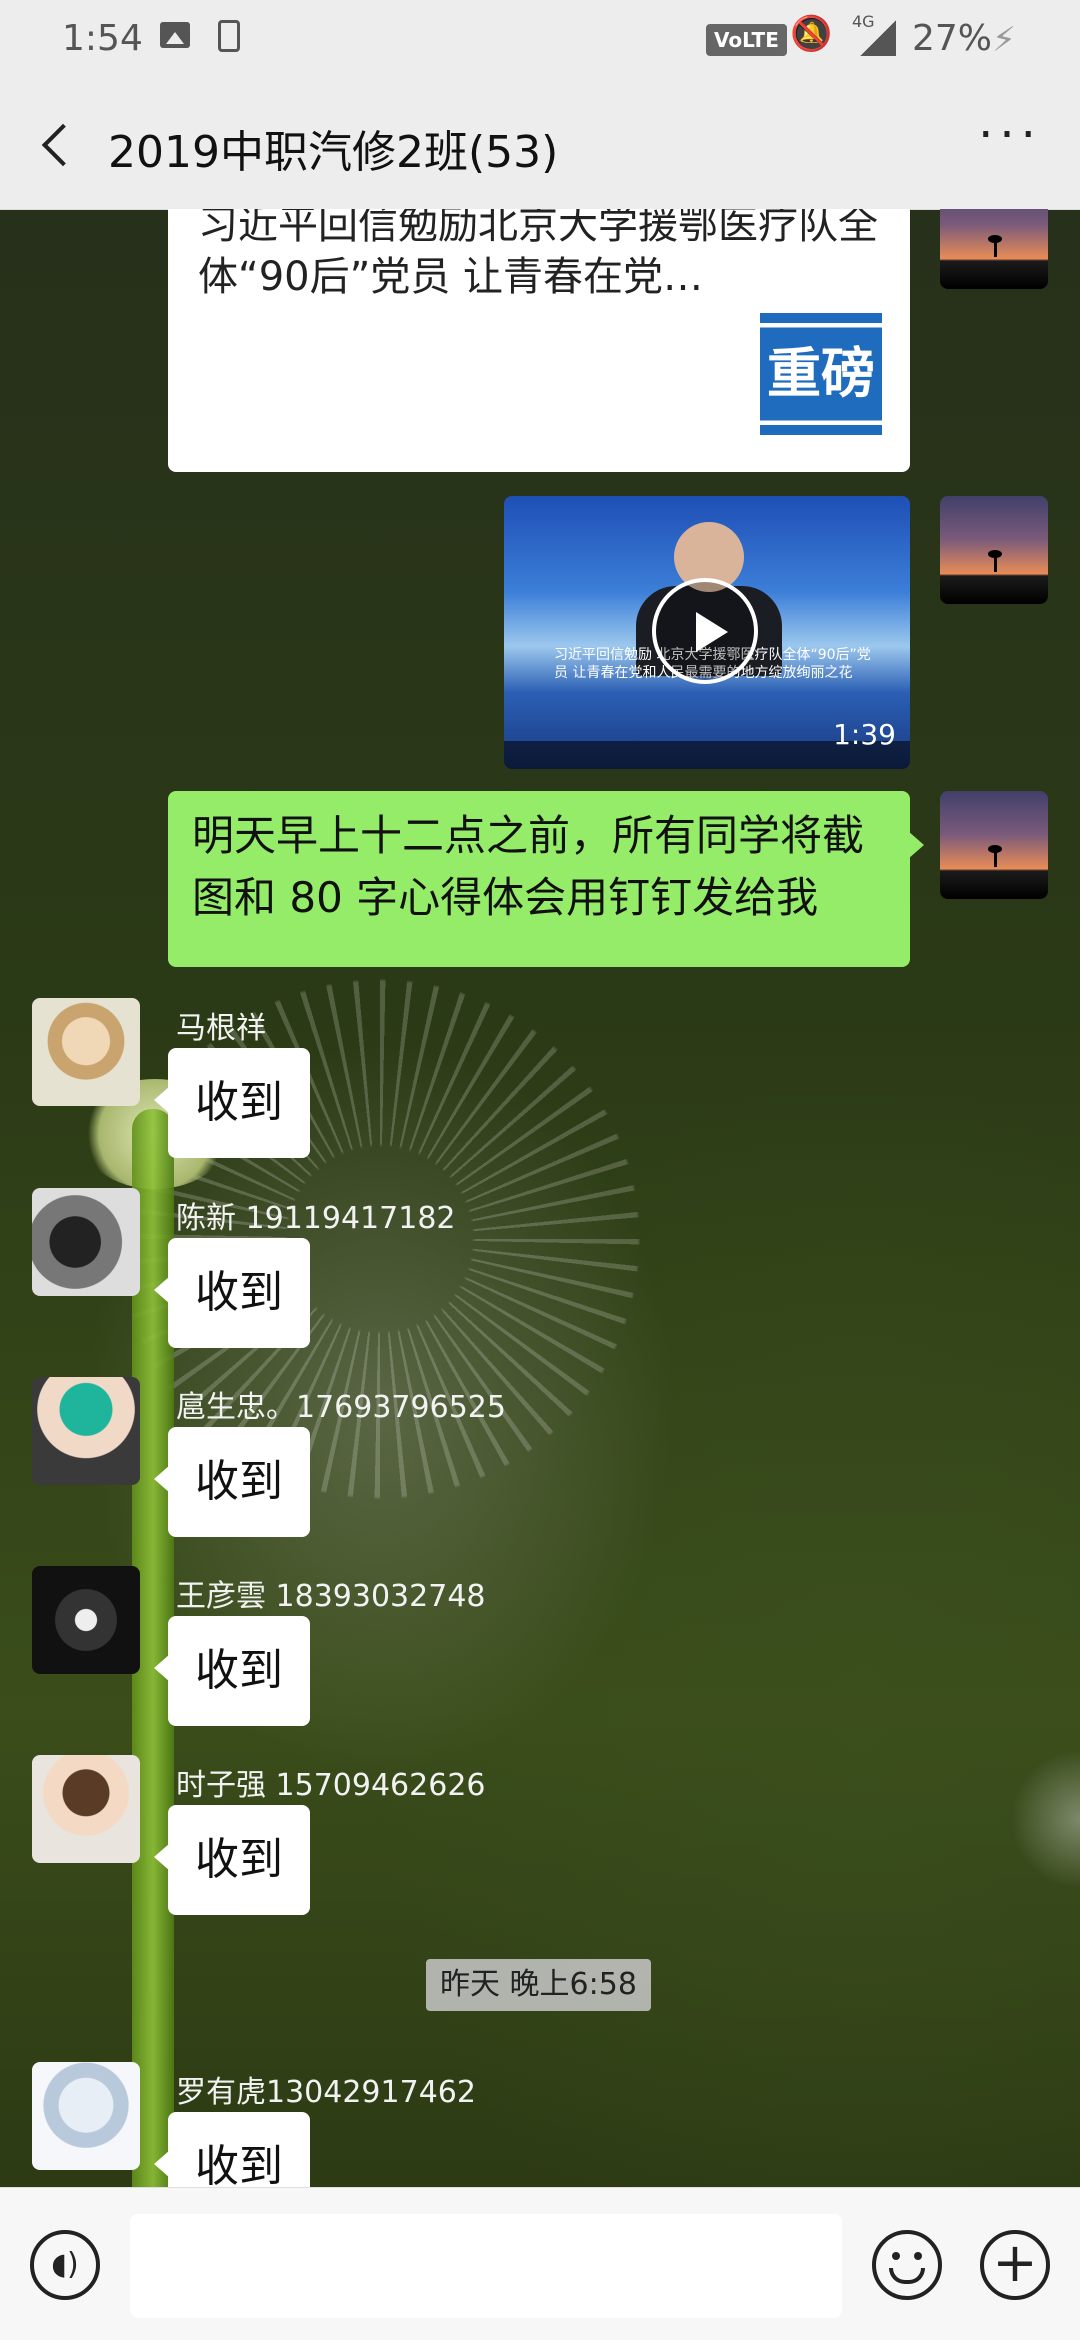 The image size is (1080, 2340). What do you see at coordinates (1010, 140) in the screenshot?
I see `more-options-button: ···` at bounding box center [1010, 140].